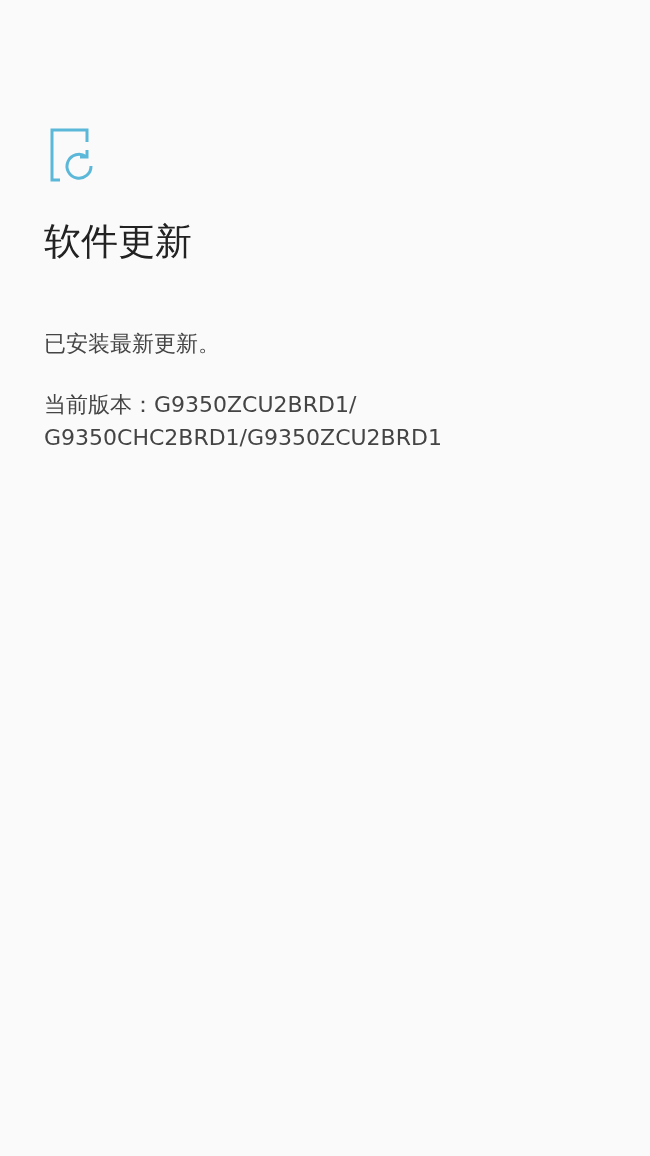 This screenshot has width=650, height=1156. Describe the element at coordinates (243, 438) in the screenshot. I see `version-text: G9350CHC2BRD1/G9350ZCU2BRD1` at that location.